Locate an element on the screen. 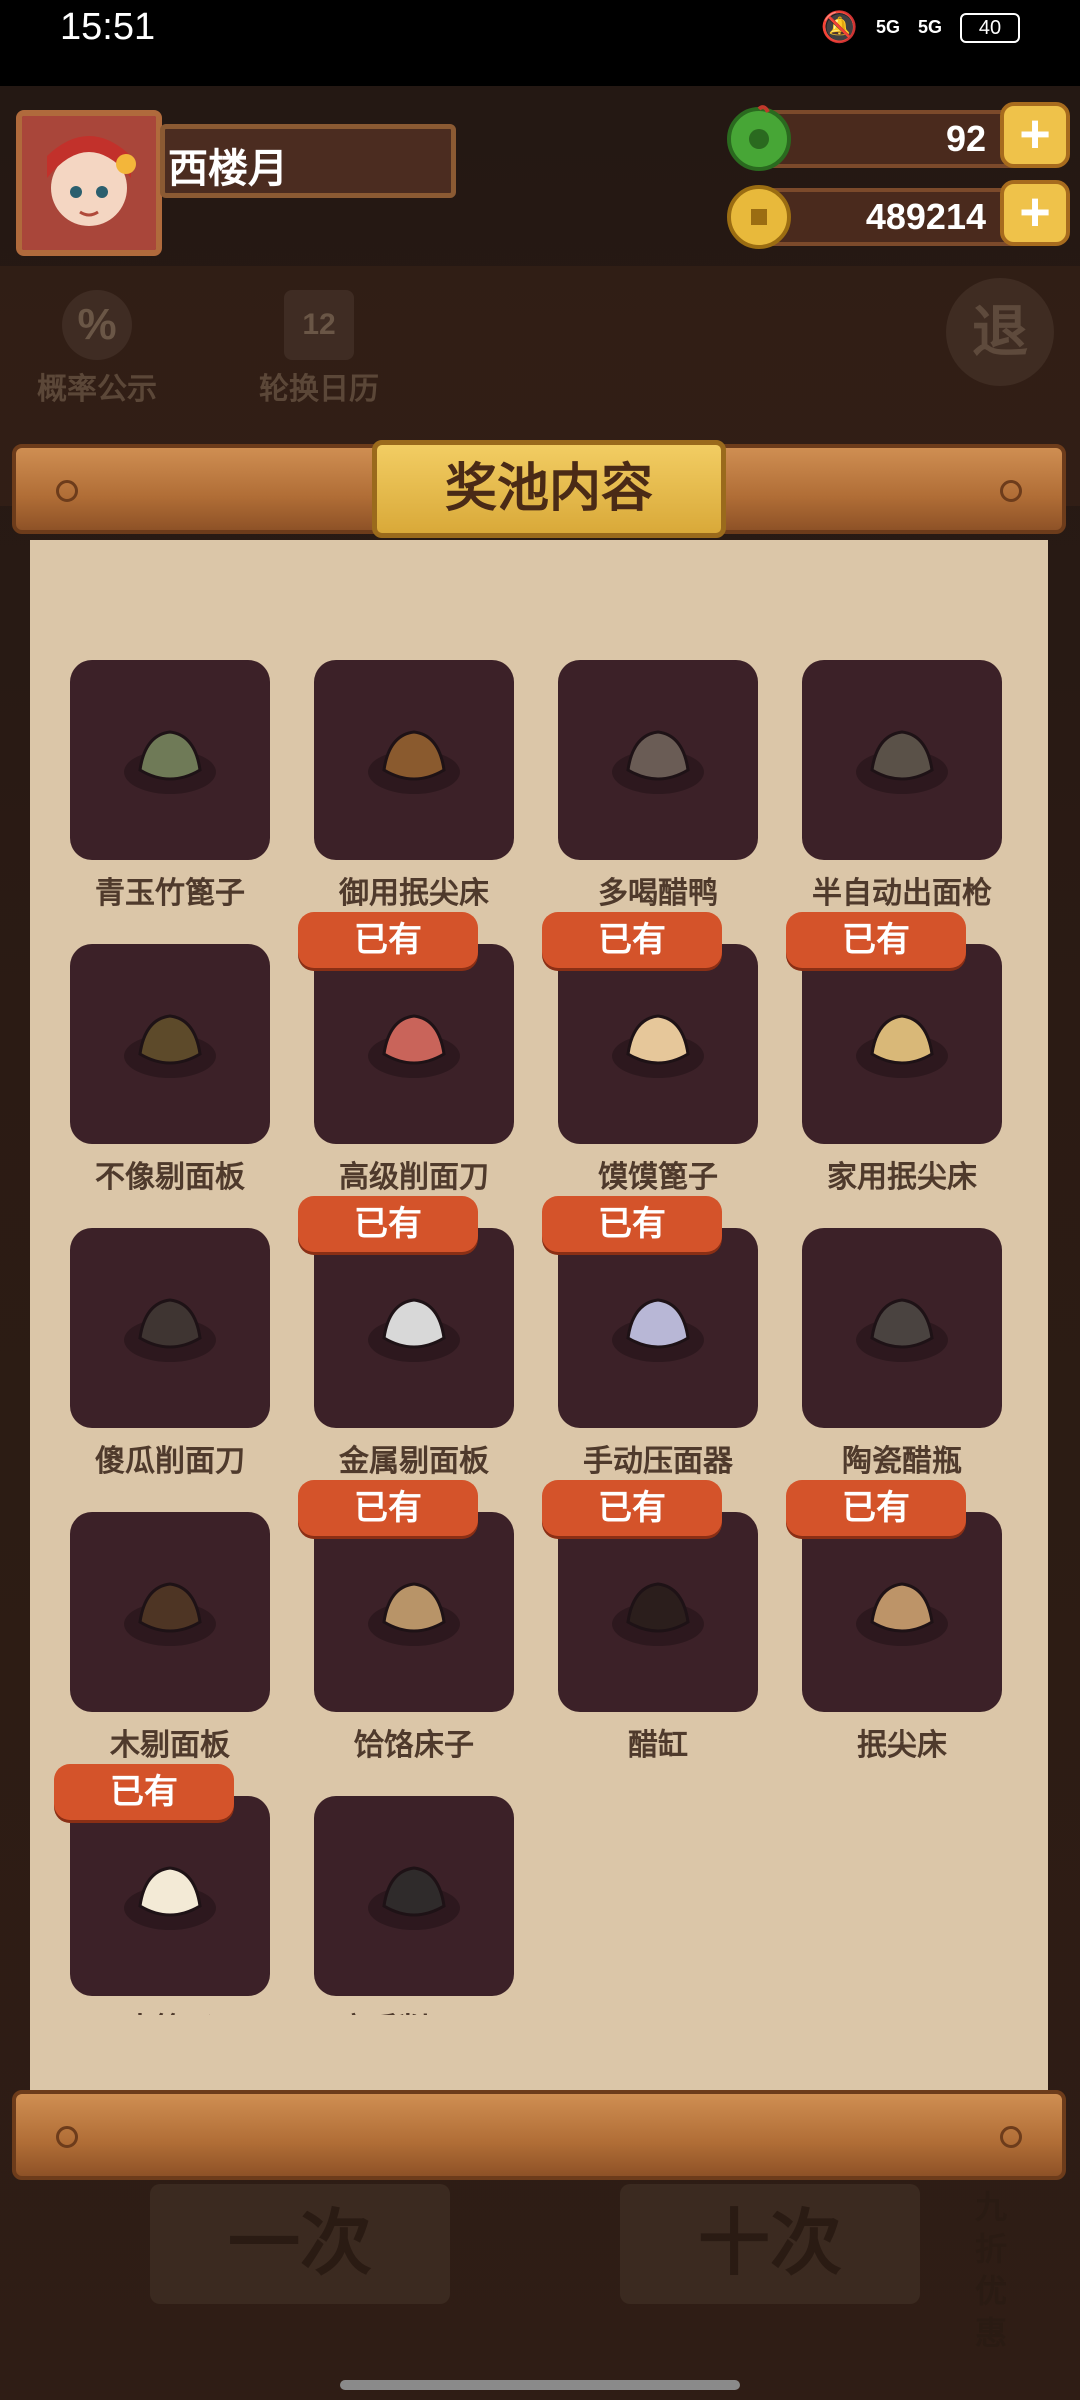  prize-item-name: 木篦子 is located at coordinates (170, 2009).